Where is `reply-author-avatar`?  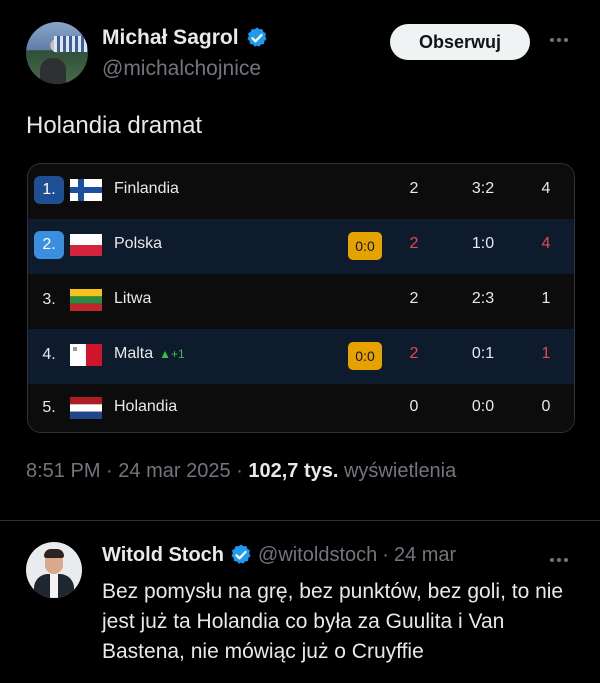
reply-author-avatar is located at coordinates (54, 570).